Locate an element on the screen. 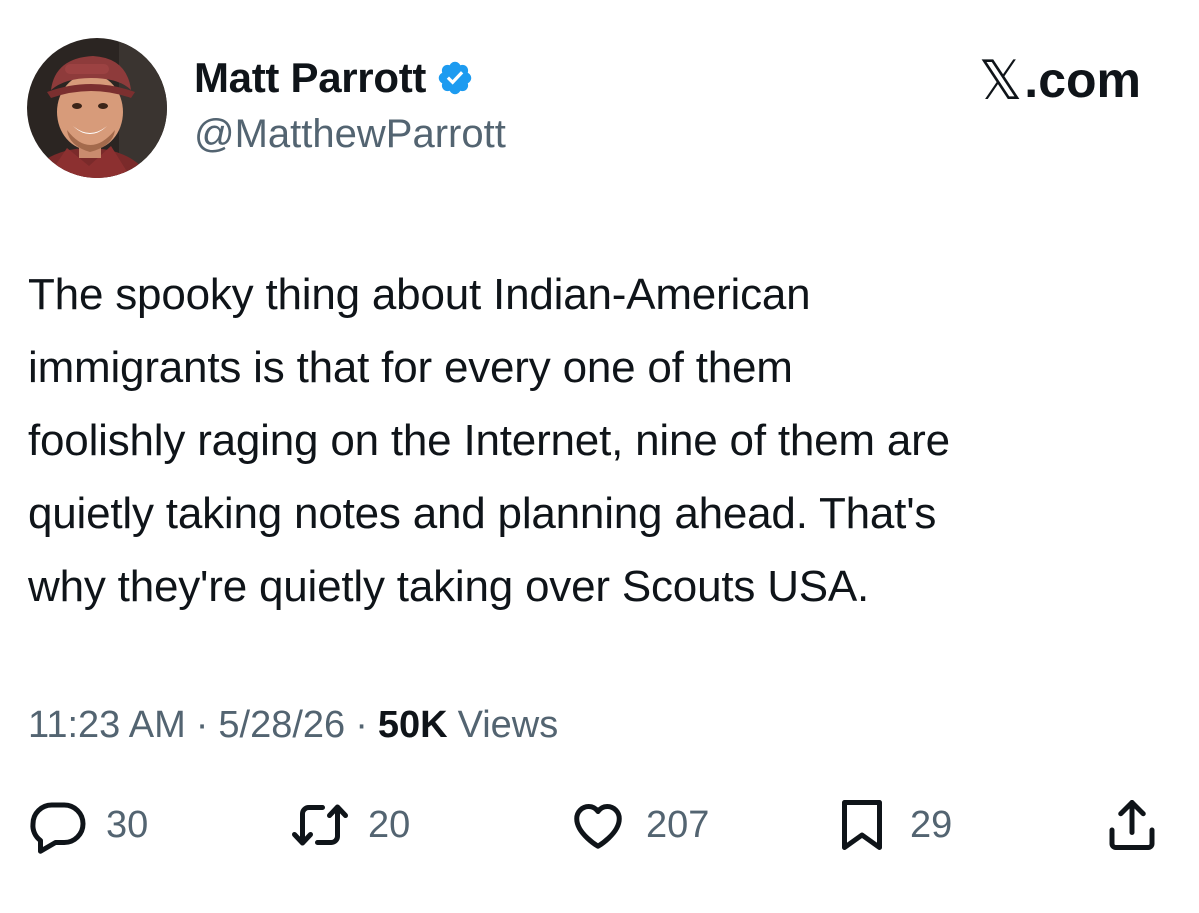  brand-domain: .com is located at coordinates (1082, 80).